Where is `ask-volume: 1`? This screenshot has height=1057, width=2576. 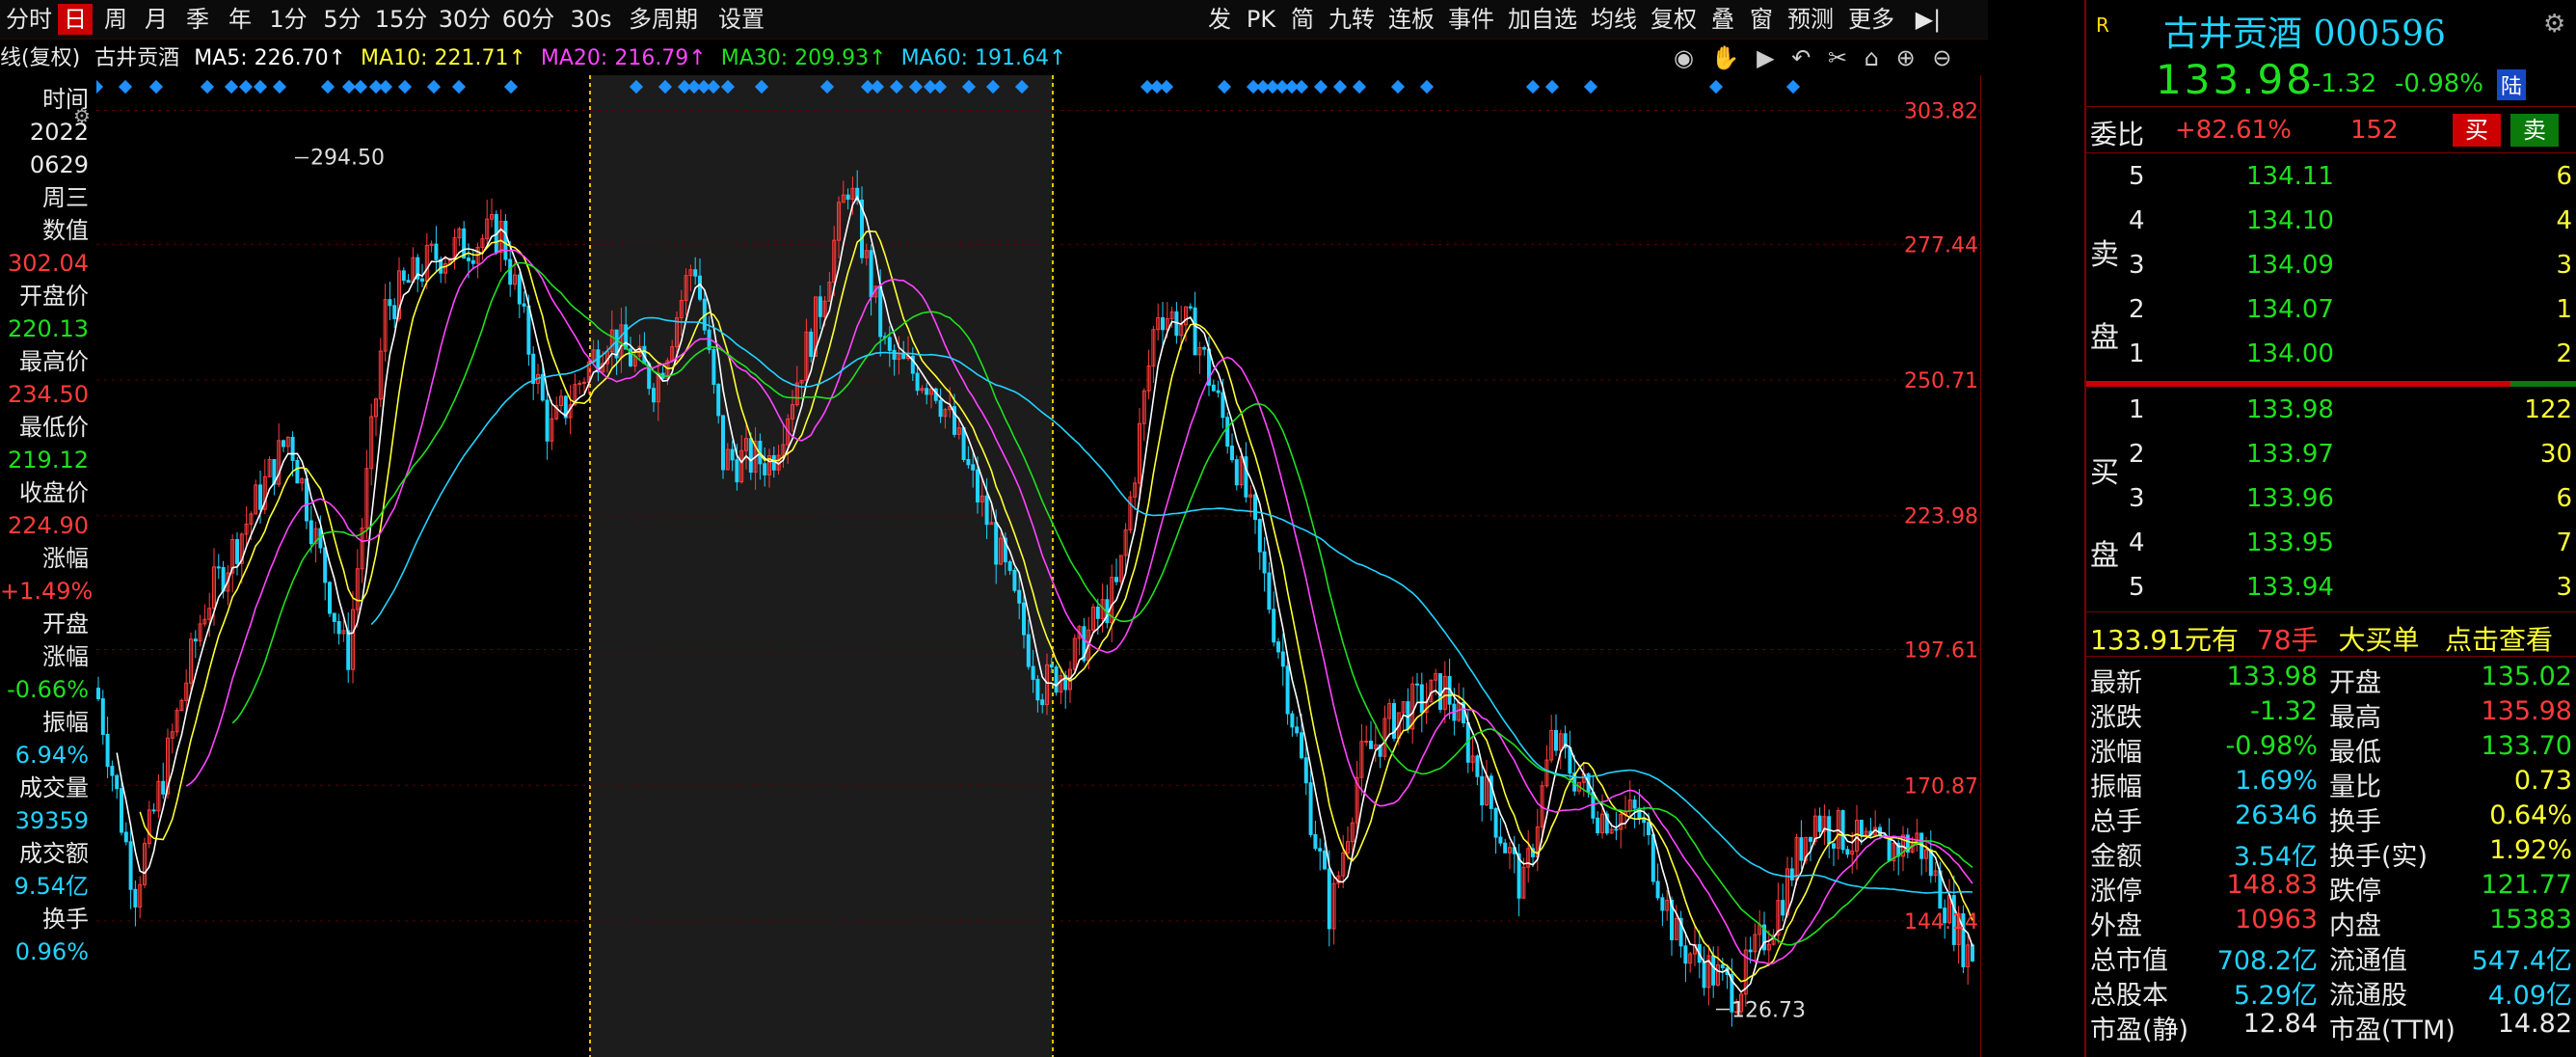 ask-volume: 1 is located at coordinates (2564, 309).